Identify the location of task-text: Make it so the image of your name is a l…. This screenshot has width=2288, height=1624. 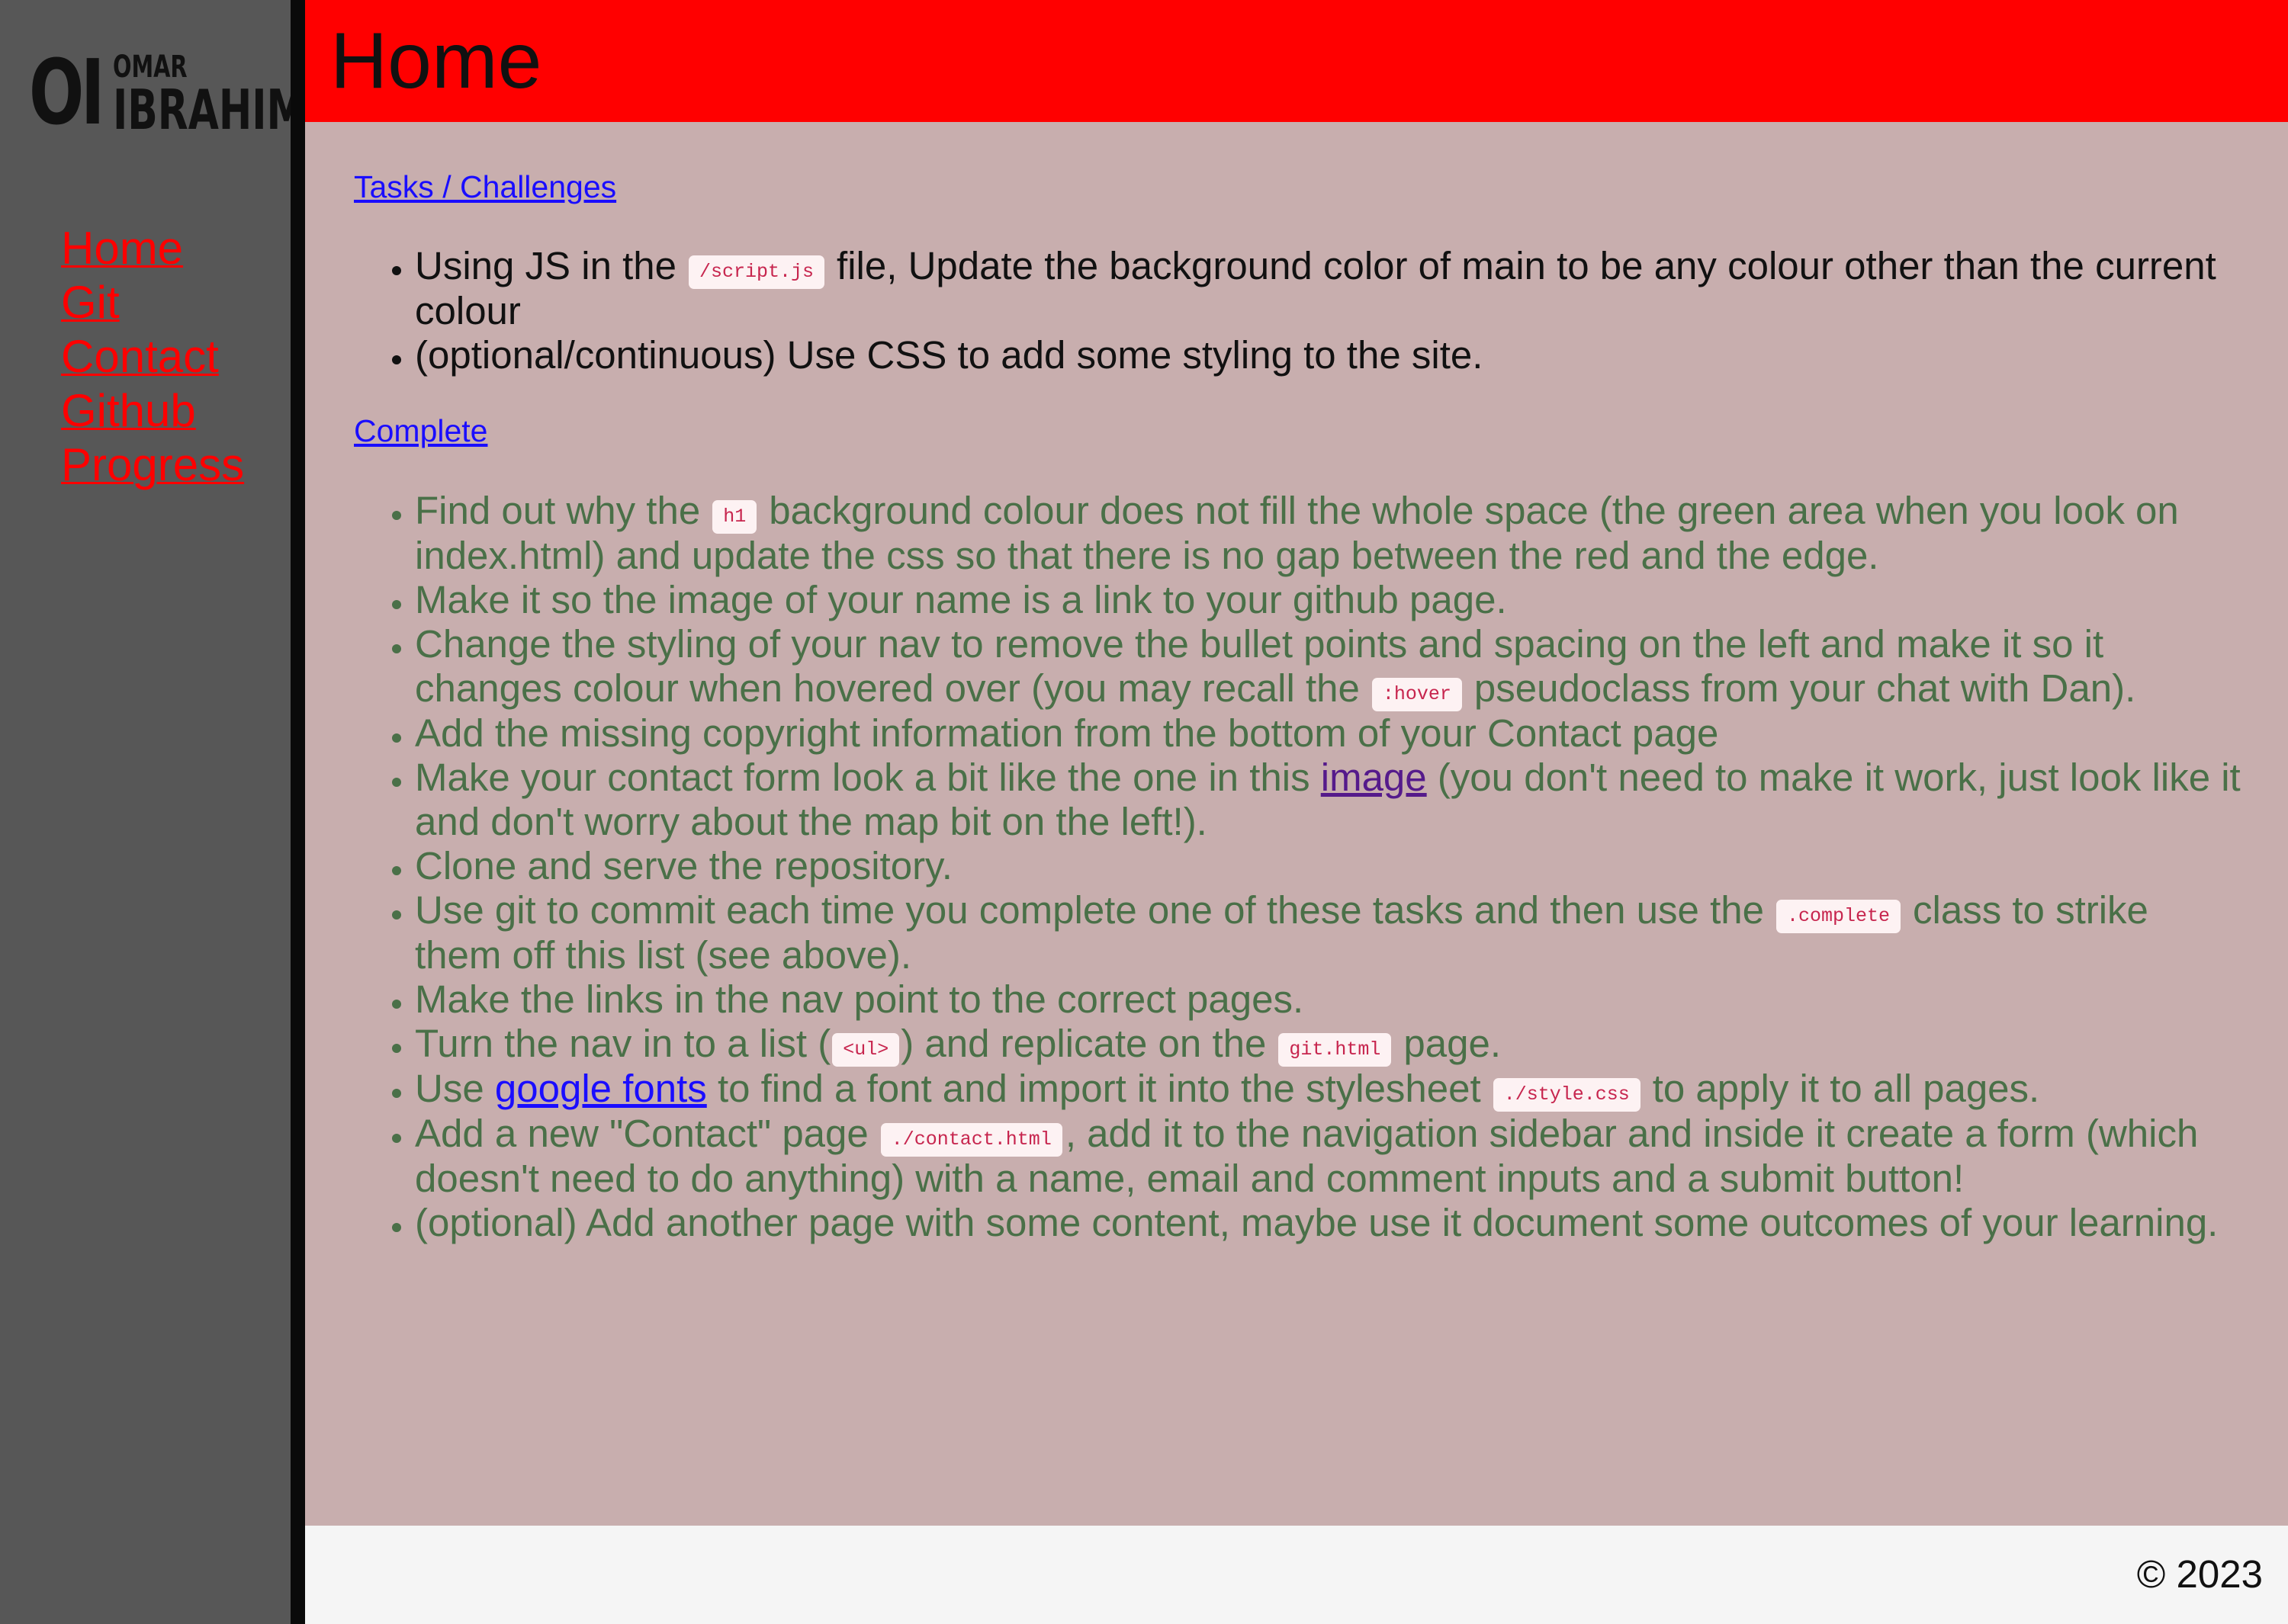
(961, 599).